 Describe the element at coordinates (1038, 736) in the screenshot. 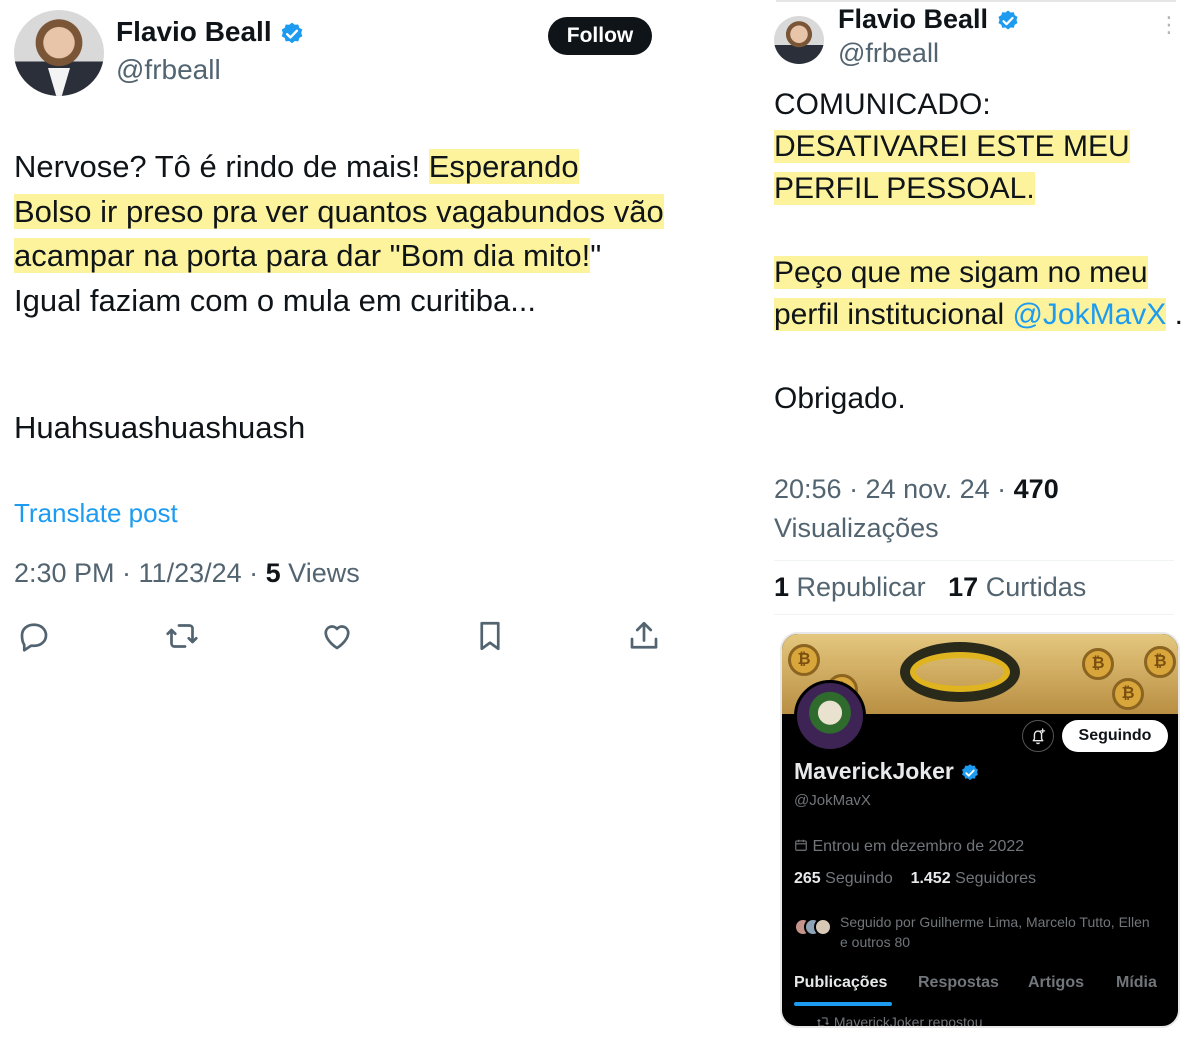

I see `notification-bell-icon` at that location.